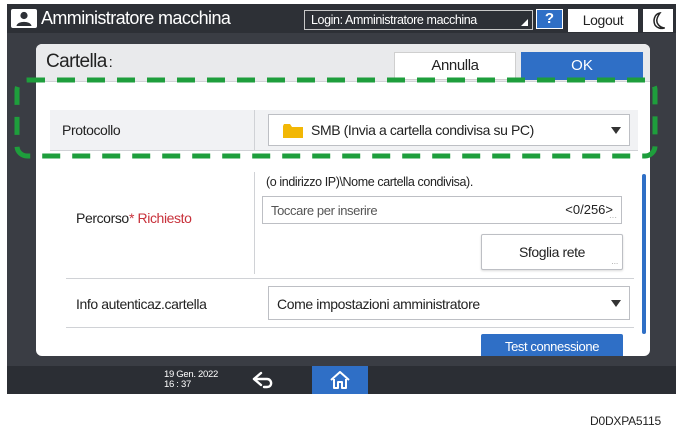 The image size is (683, 431). I want to click on date-time: 19 Gen. 2022 16 : 37, so click(191, 380).